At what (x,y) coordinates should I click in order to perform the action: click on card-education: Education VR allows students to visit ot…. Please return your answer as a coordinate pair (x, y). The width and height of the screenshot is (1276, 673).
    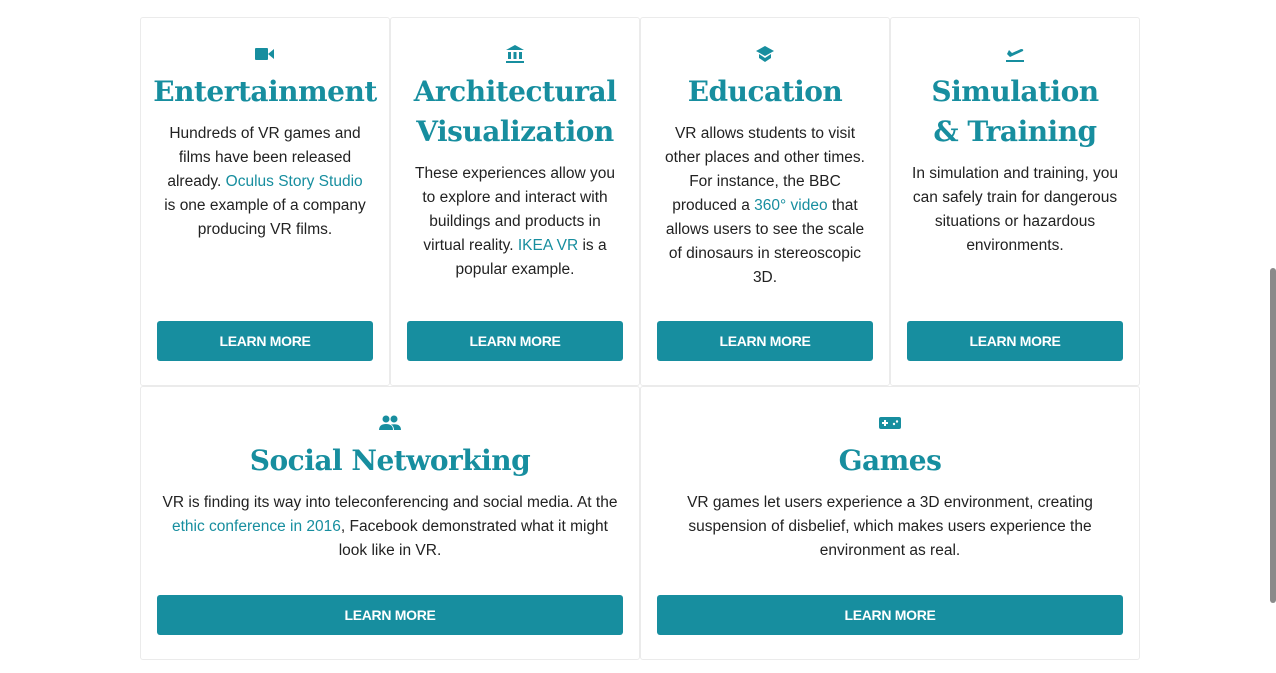
    Looking at the image, I should click on (765, 201).